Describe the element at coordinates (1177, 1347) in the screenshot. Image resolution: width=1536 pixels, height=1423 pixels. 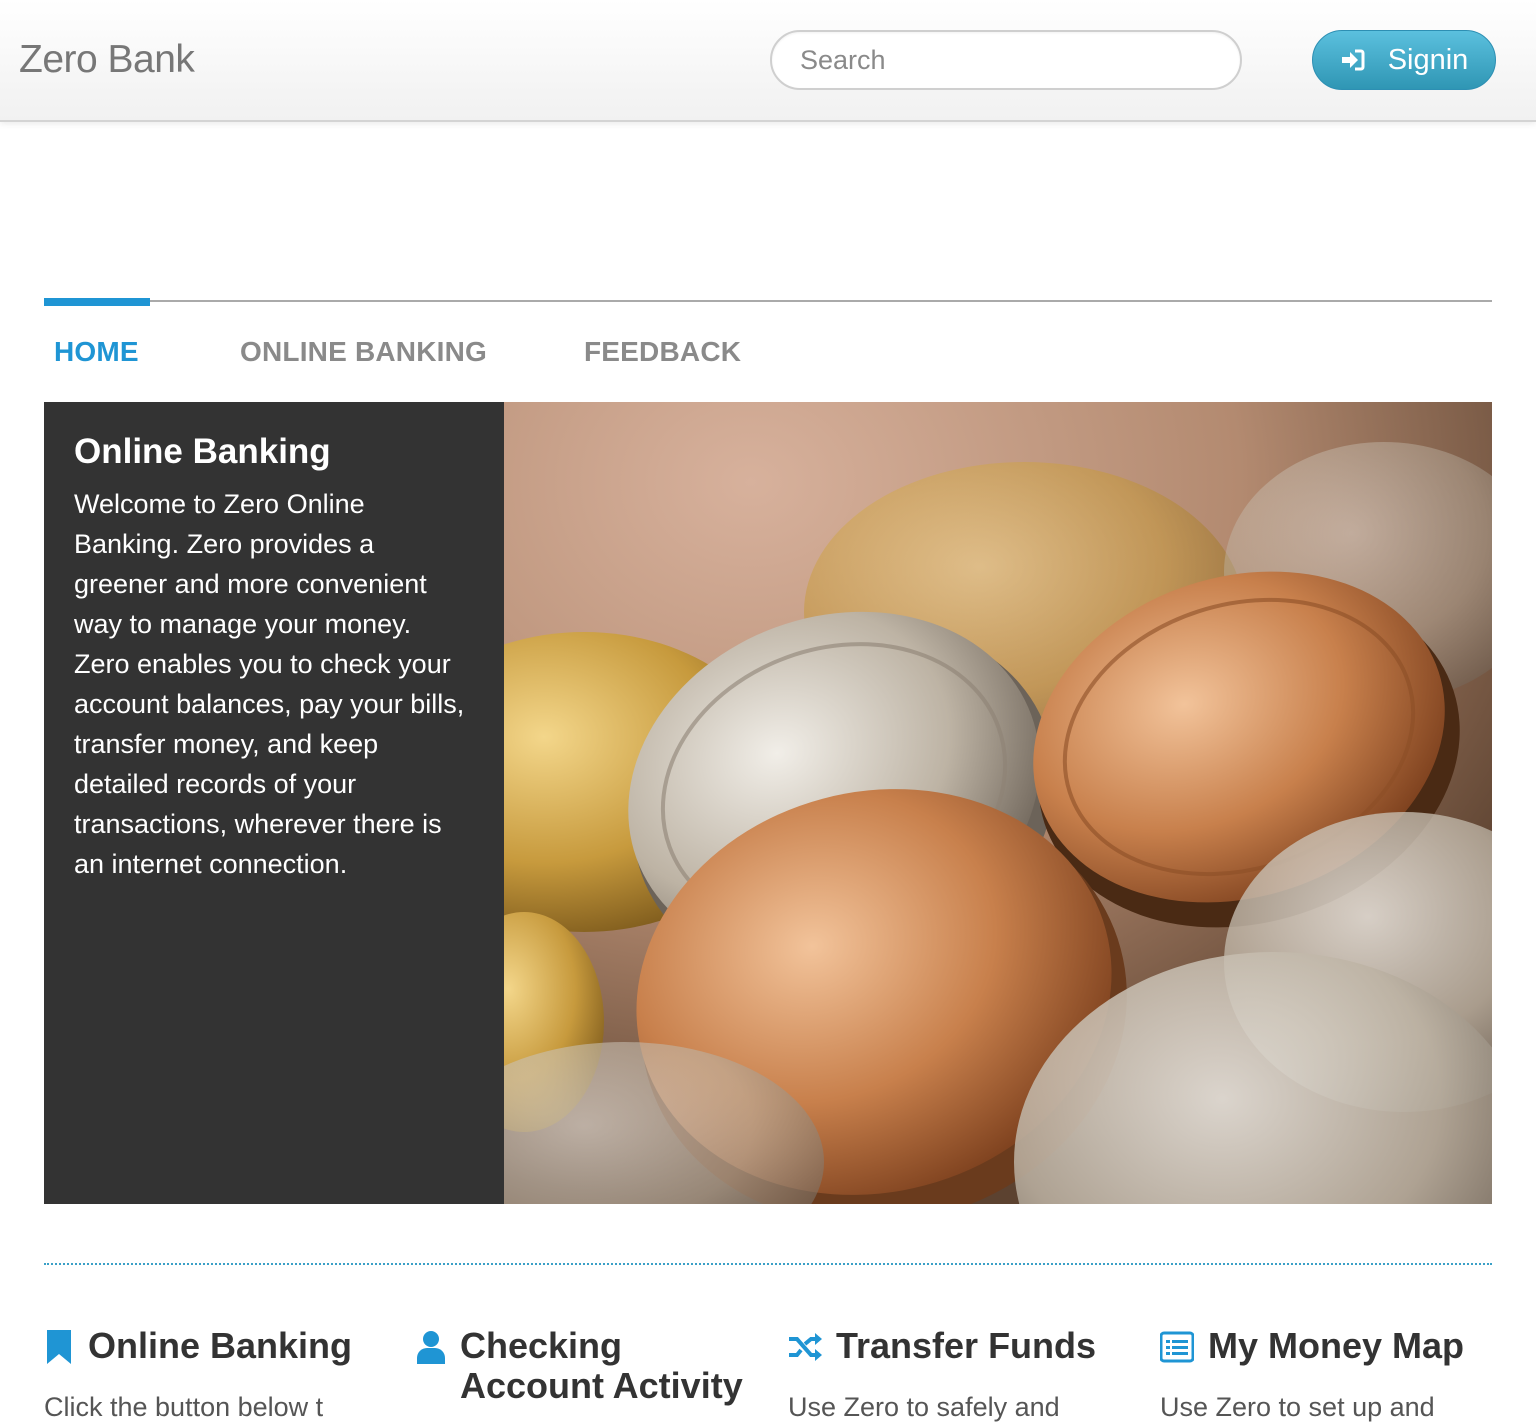
I see `list-icon` at that location.